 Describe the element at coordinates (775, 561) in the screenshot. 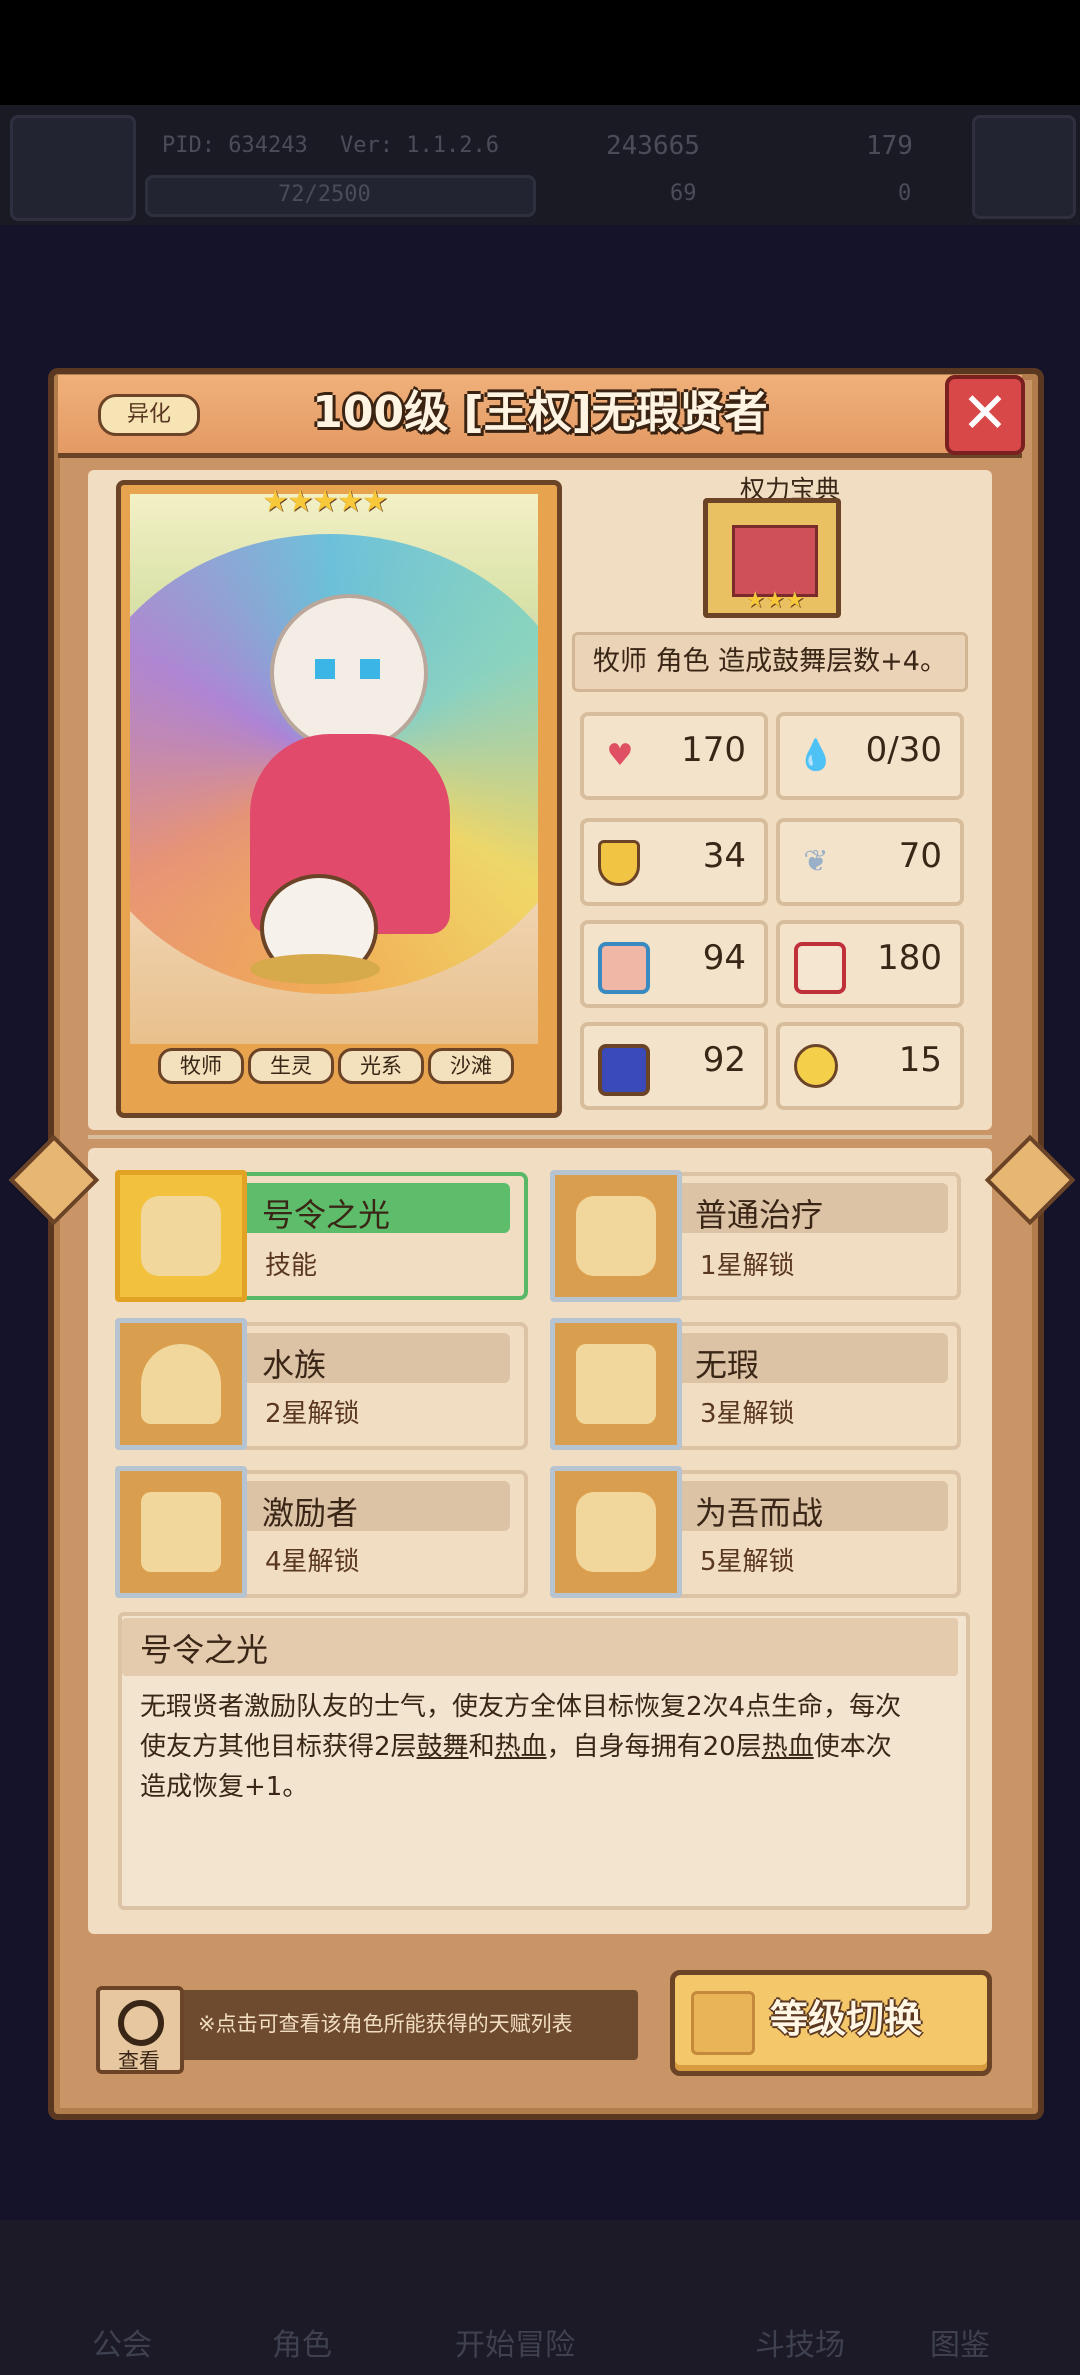

I see `book-cover` at that location.